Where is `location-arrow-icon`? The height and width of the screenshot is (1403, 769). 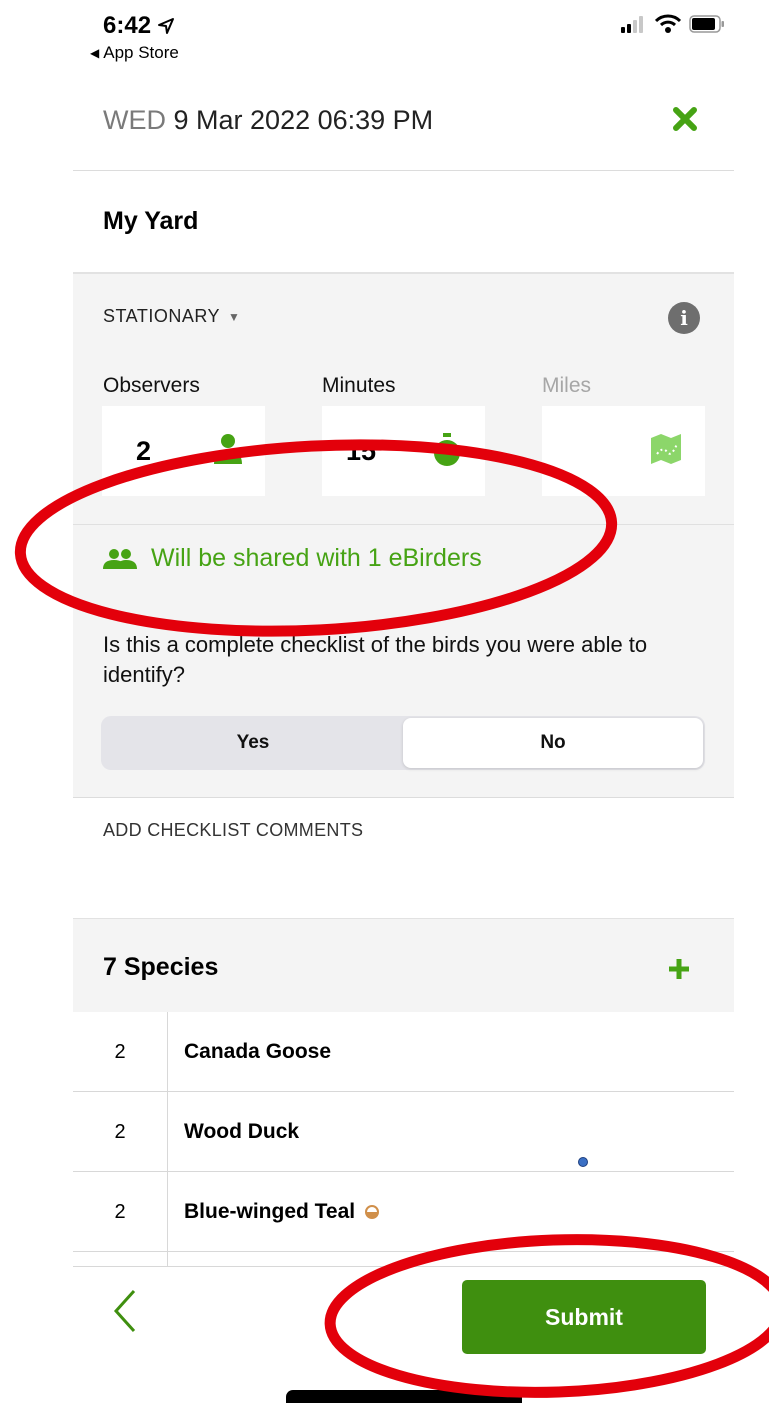 location-arrow-icon is located at coordinates (166, 26).